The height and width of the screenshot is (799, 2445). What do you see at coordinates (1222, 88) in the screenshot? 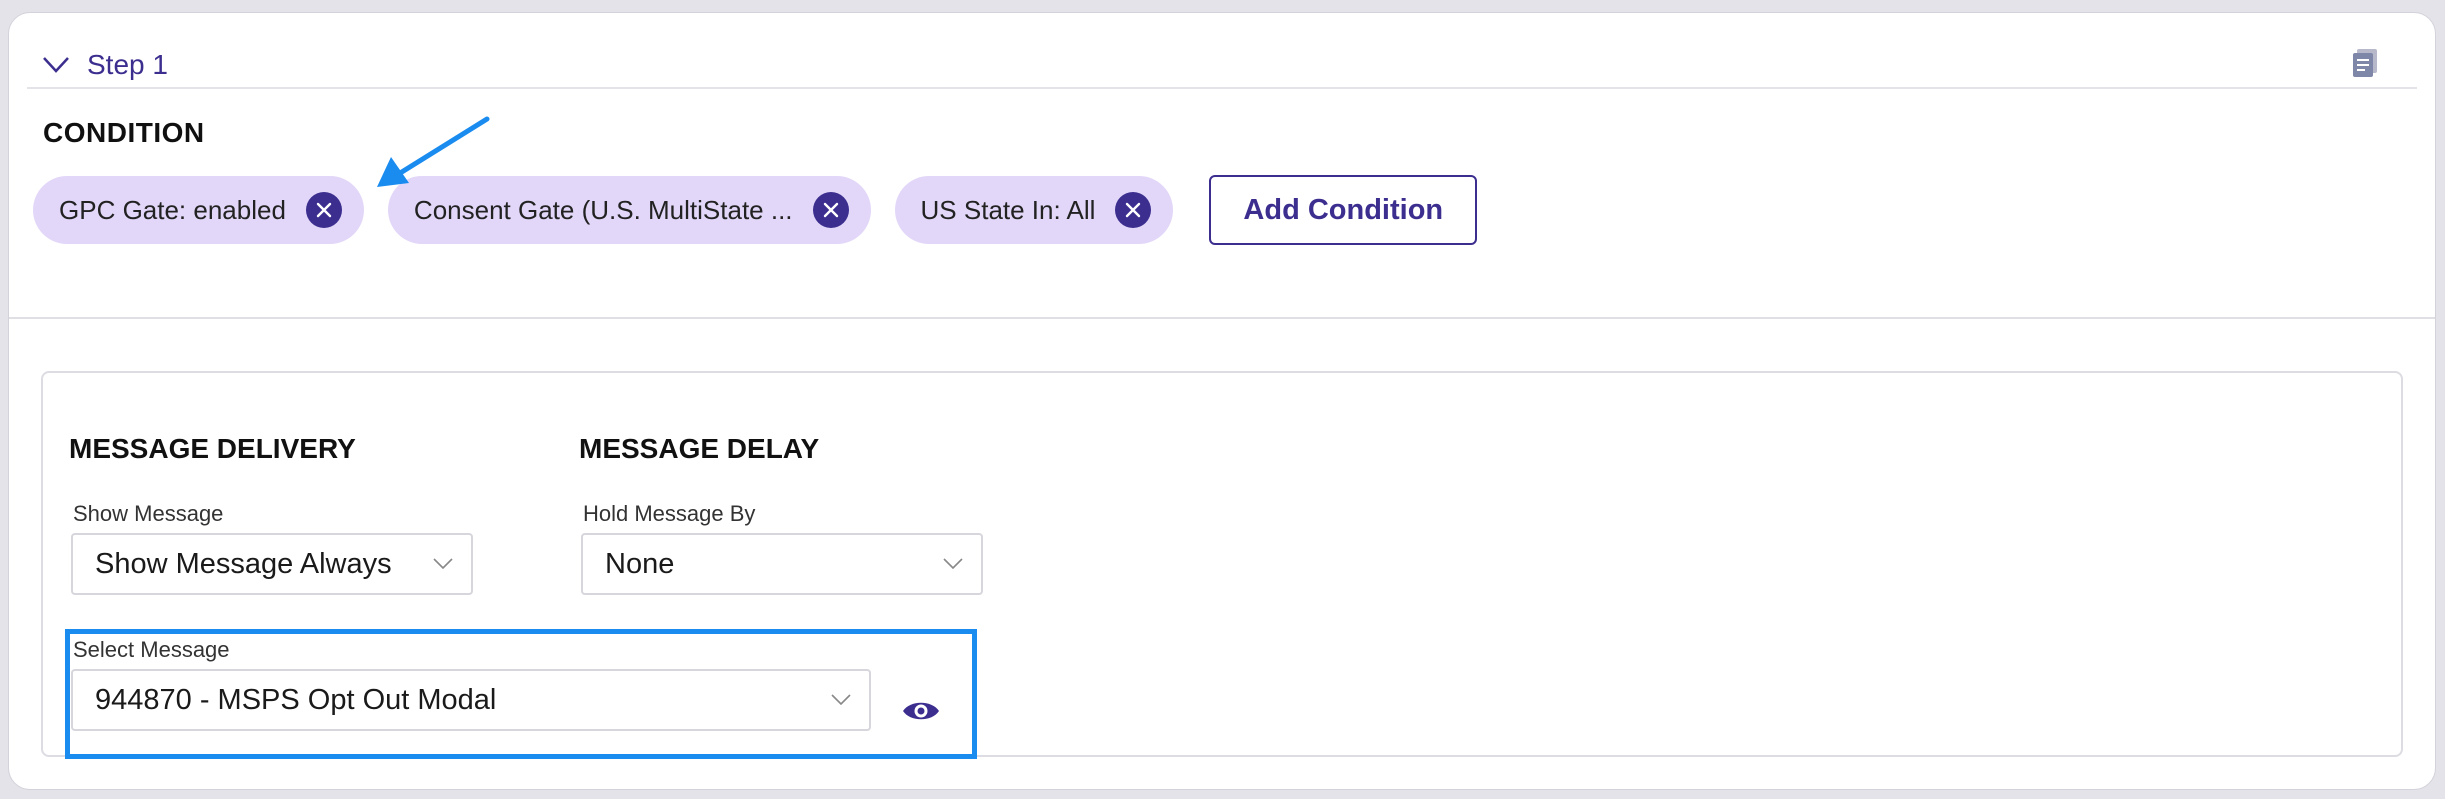
I see `header-divider` at bounding box center [1222, 88].